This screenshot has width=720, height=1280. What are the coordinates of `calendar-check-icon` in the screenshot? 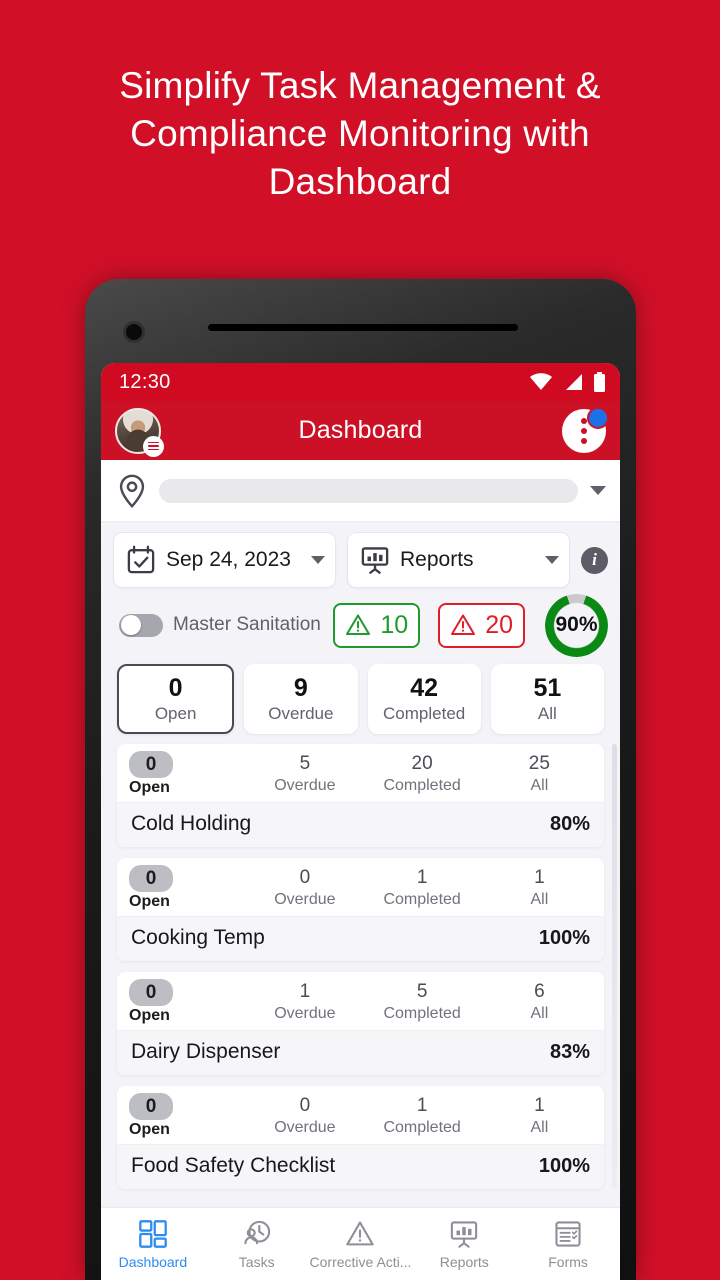 It's located at (141, 560).